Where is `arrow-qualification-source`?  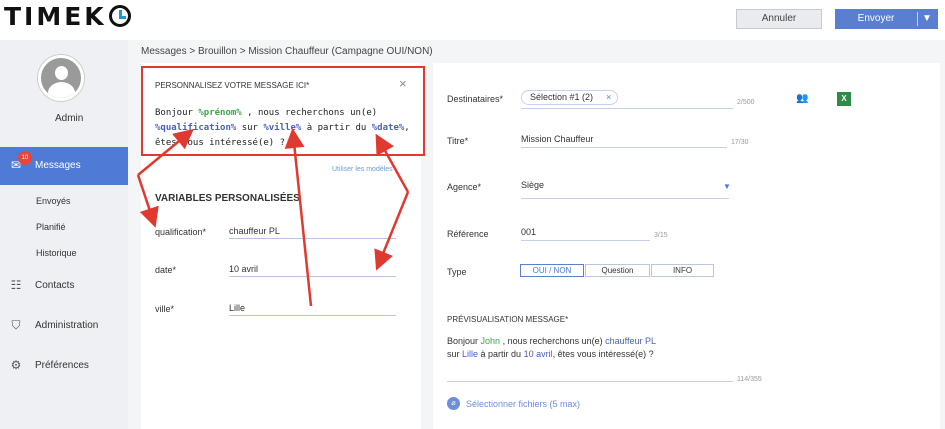 arrow-qualification-source is located at coordinates (165, 152).